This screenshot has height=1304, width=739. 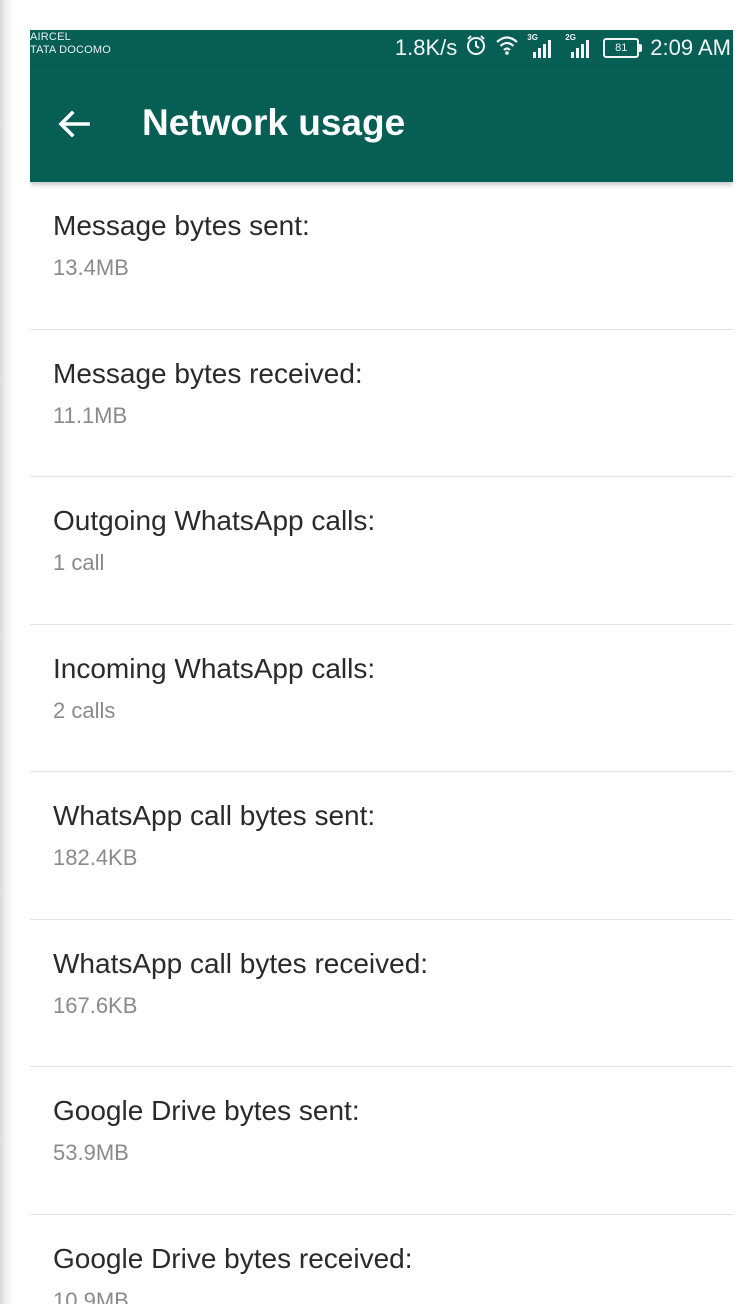 What do you see at coordinates (95, 857) in the screenshot?
I see `item-value: 182.4KB` at bounding box center [95, 857].